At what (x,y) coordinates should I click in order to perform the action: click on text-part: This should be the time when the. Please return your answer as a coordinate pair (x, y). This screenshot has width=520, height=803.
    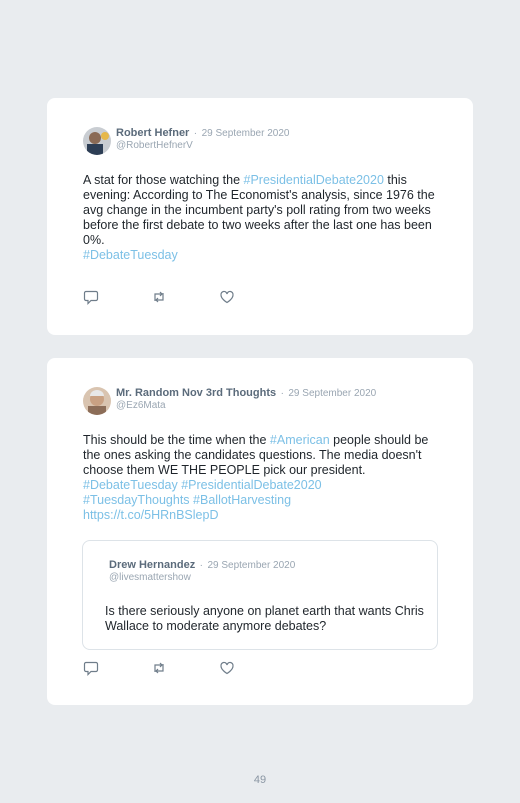
    Looking at the image, I should click on (176, 440).